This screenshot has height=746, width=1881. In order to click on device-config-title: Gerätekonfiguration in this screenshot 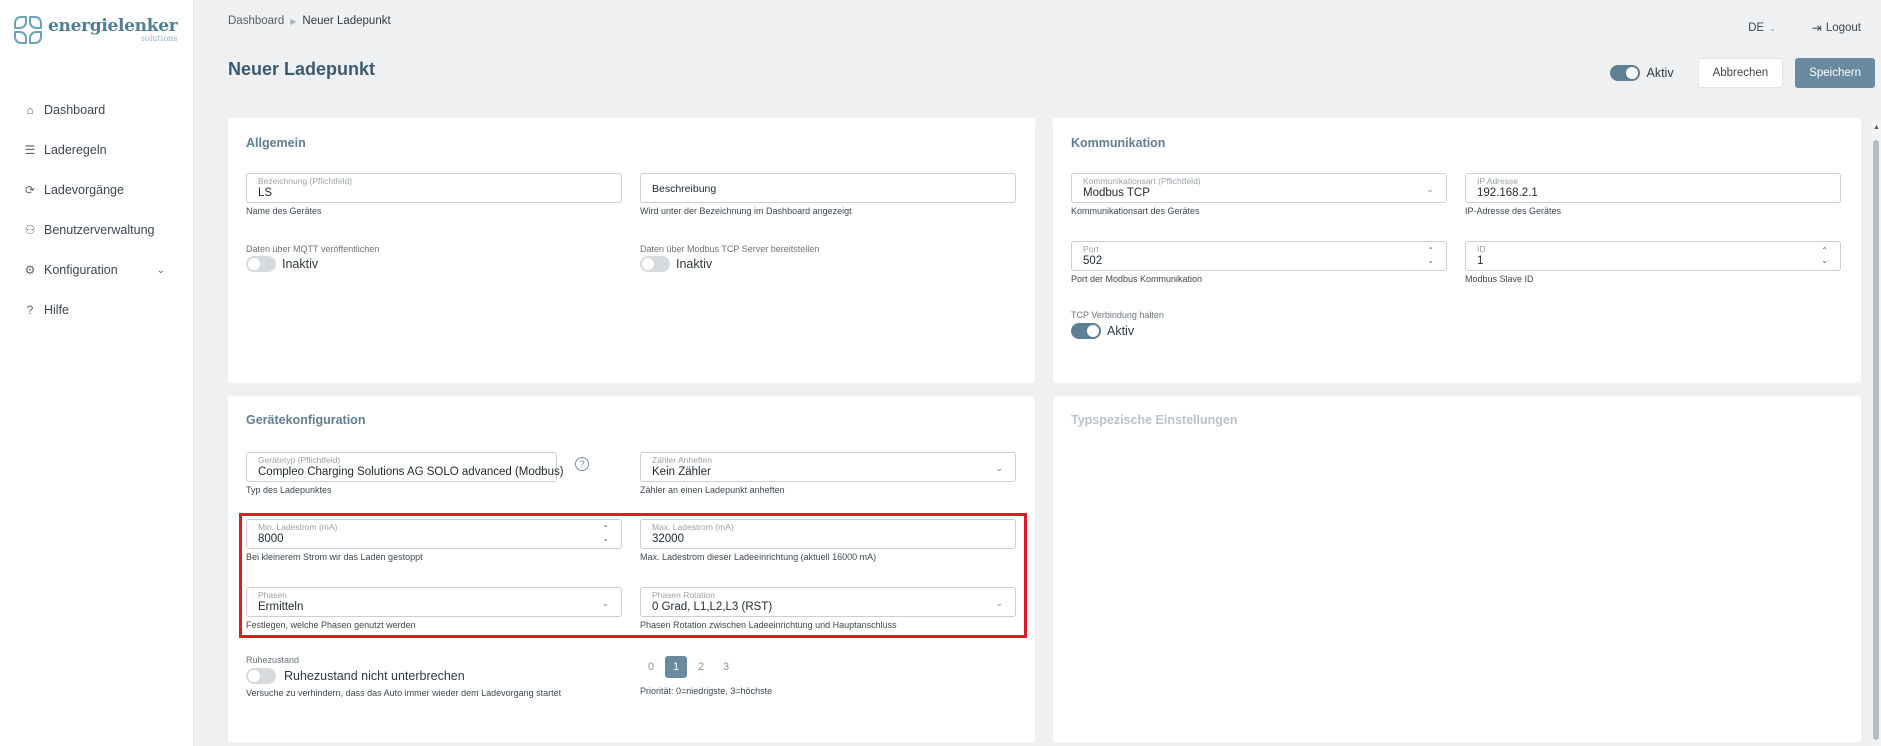, I will do `click(306, 420)`.